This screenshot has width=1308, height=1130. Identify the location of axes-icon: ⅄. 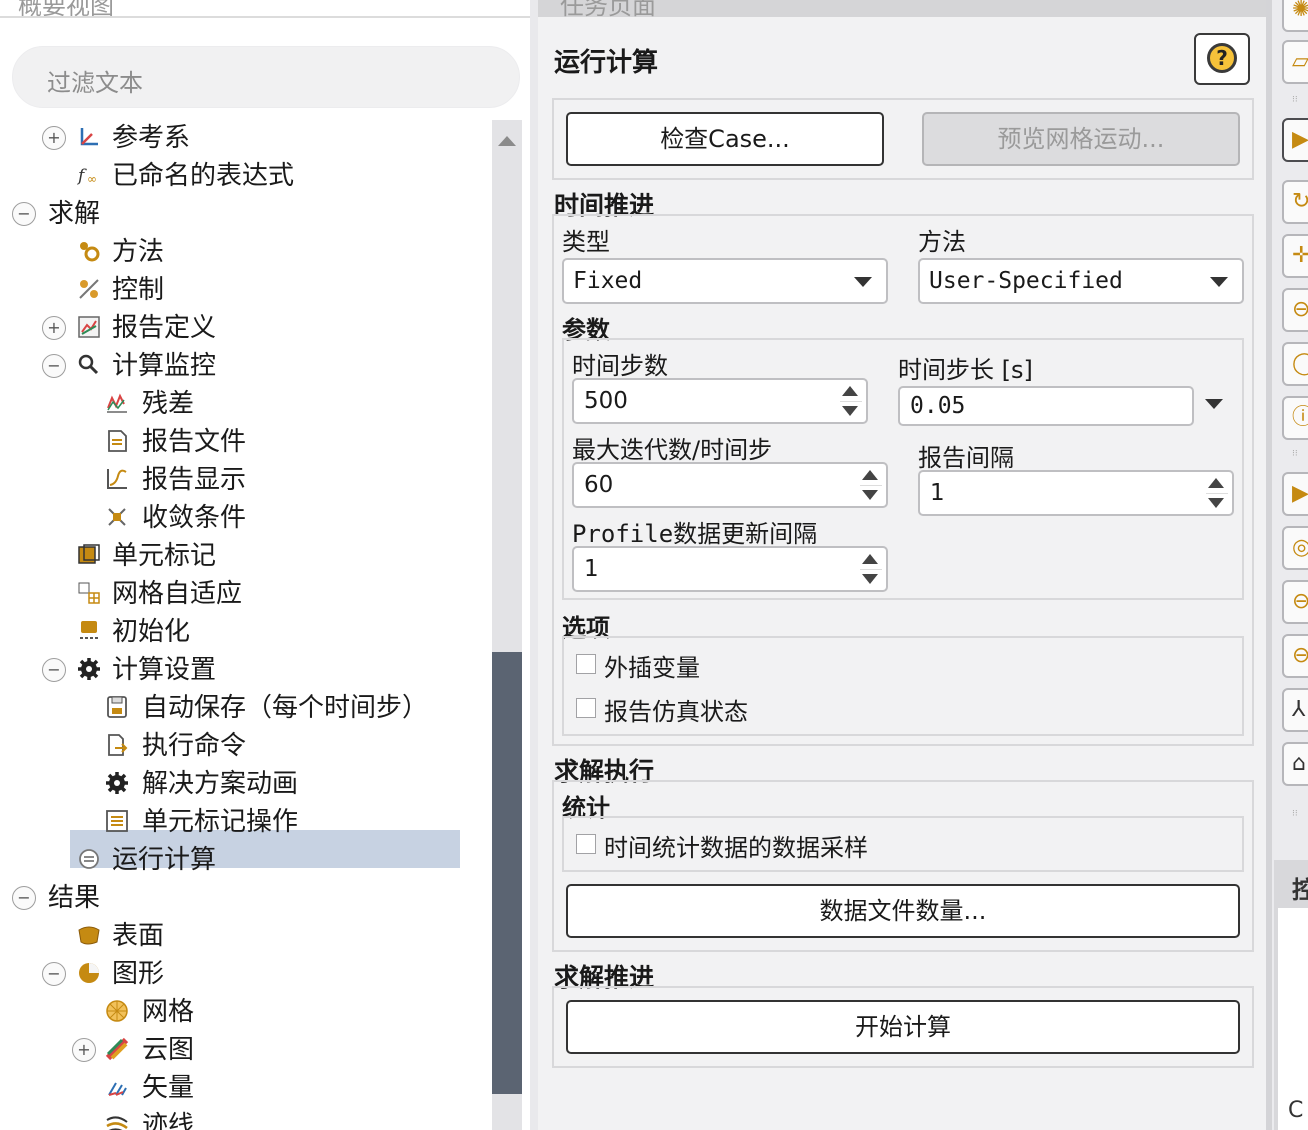
(1299, 709).